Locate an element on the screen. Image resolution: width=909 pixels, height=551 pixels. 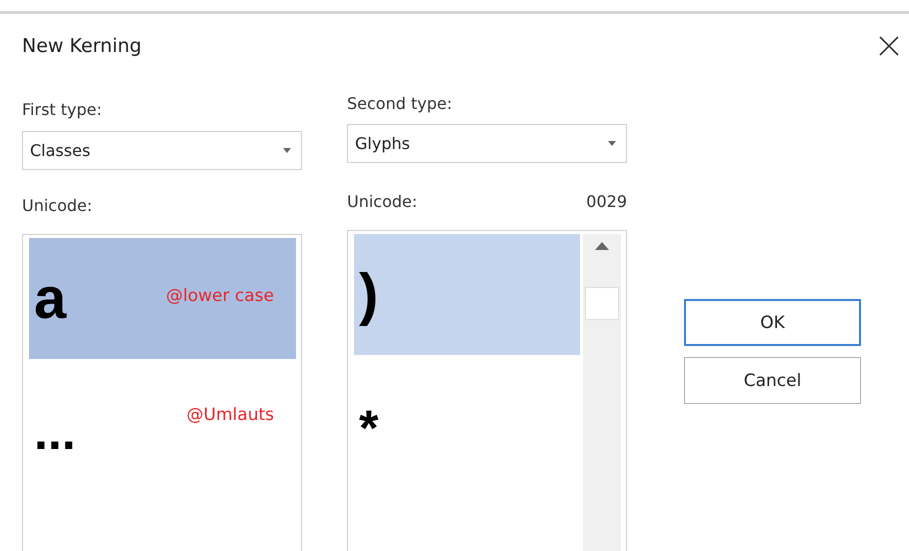
scroll-thumb is located at coordinates (602, 303).